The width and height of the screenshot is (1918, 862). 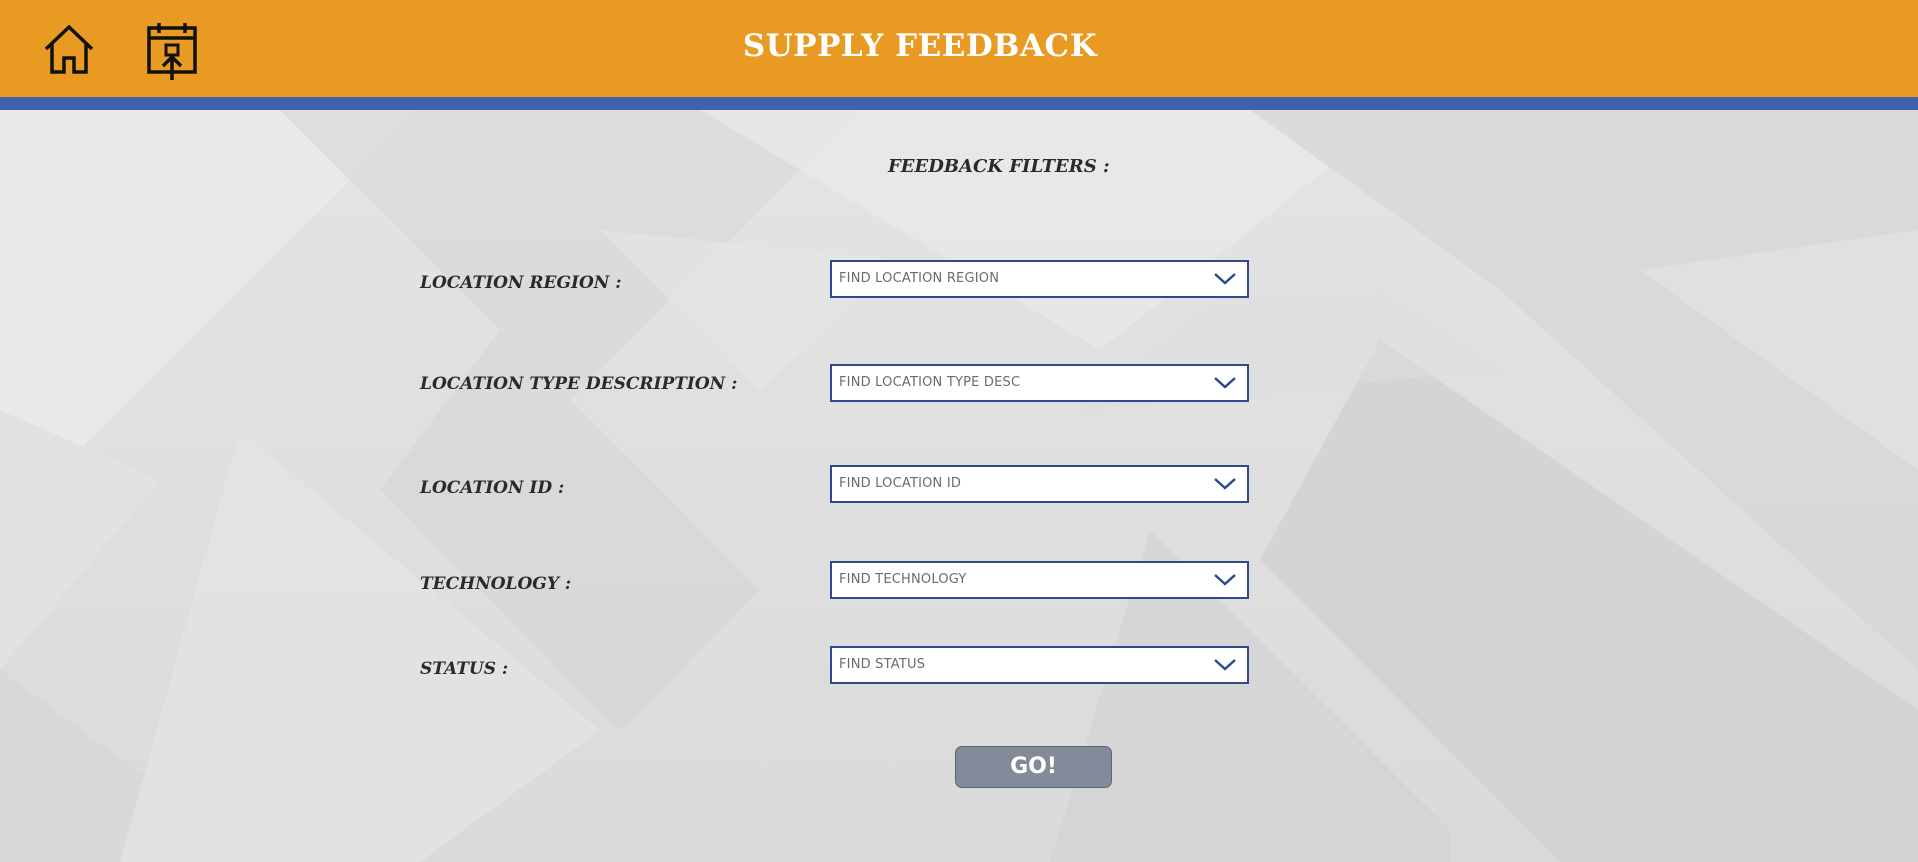 I want to click on status-placeholder: FIND STATUS, so click(x=882, y=664).